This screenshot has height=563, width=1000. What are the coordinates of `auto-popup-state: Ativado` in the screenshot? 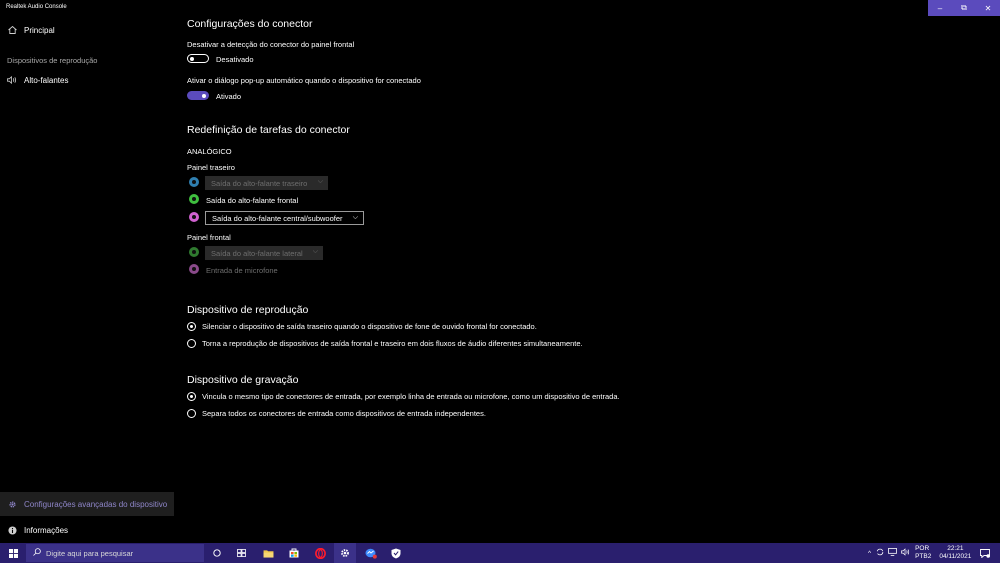 It's located at (229, 96).